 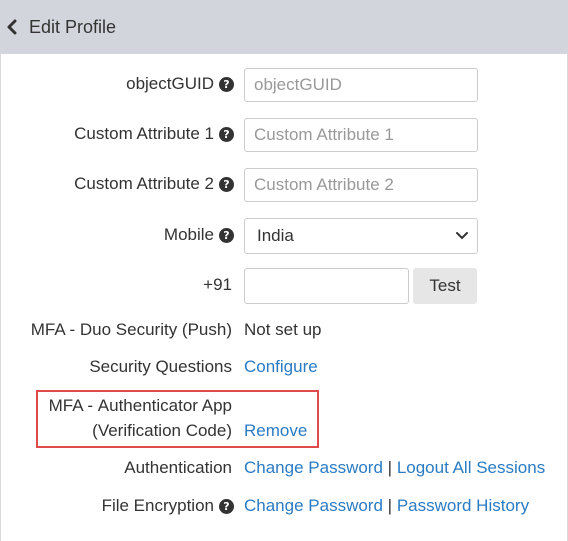 What do you see at coordinates (281, 367) in the screenshot?
I see `configure-link: Configure` at bounding box center [281, 367].